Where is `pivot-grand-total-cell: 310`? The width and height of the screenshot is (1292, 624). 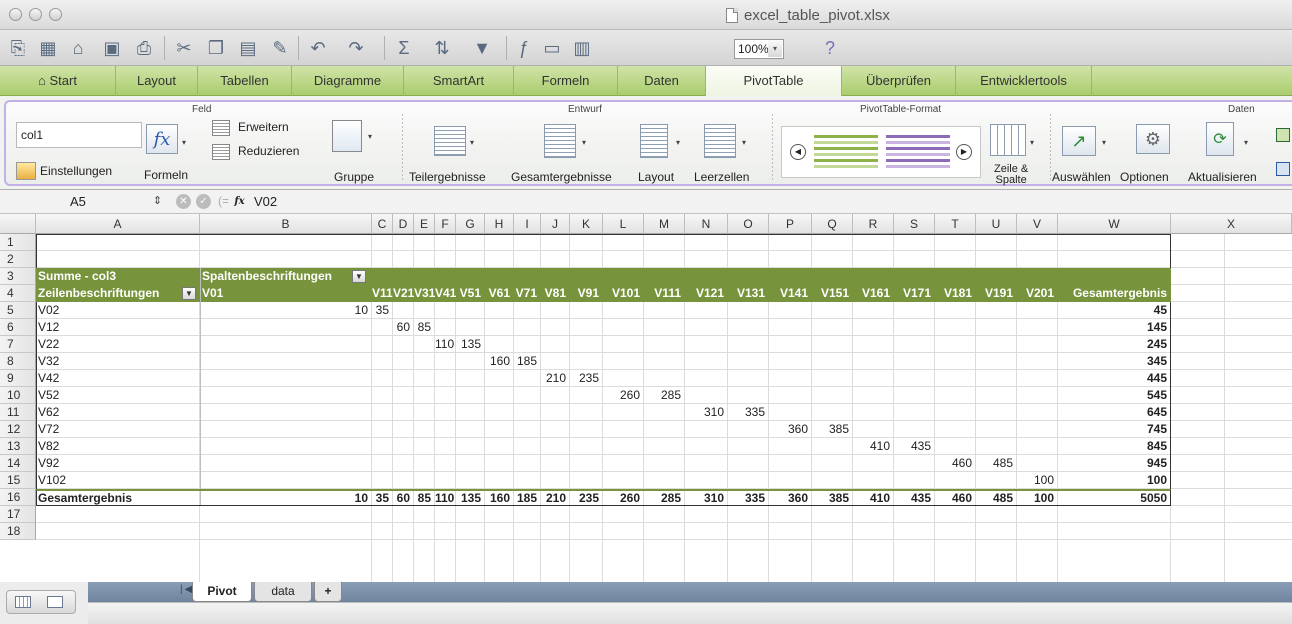
pivot-grand-total-cell: 310 is located at coordinates (706, 498).